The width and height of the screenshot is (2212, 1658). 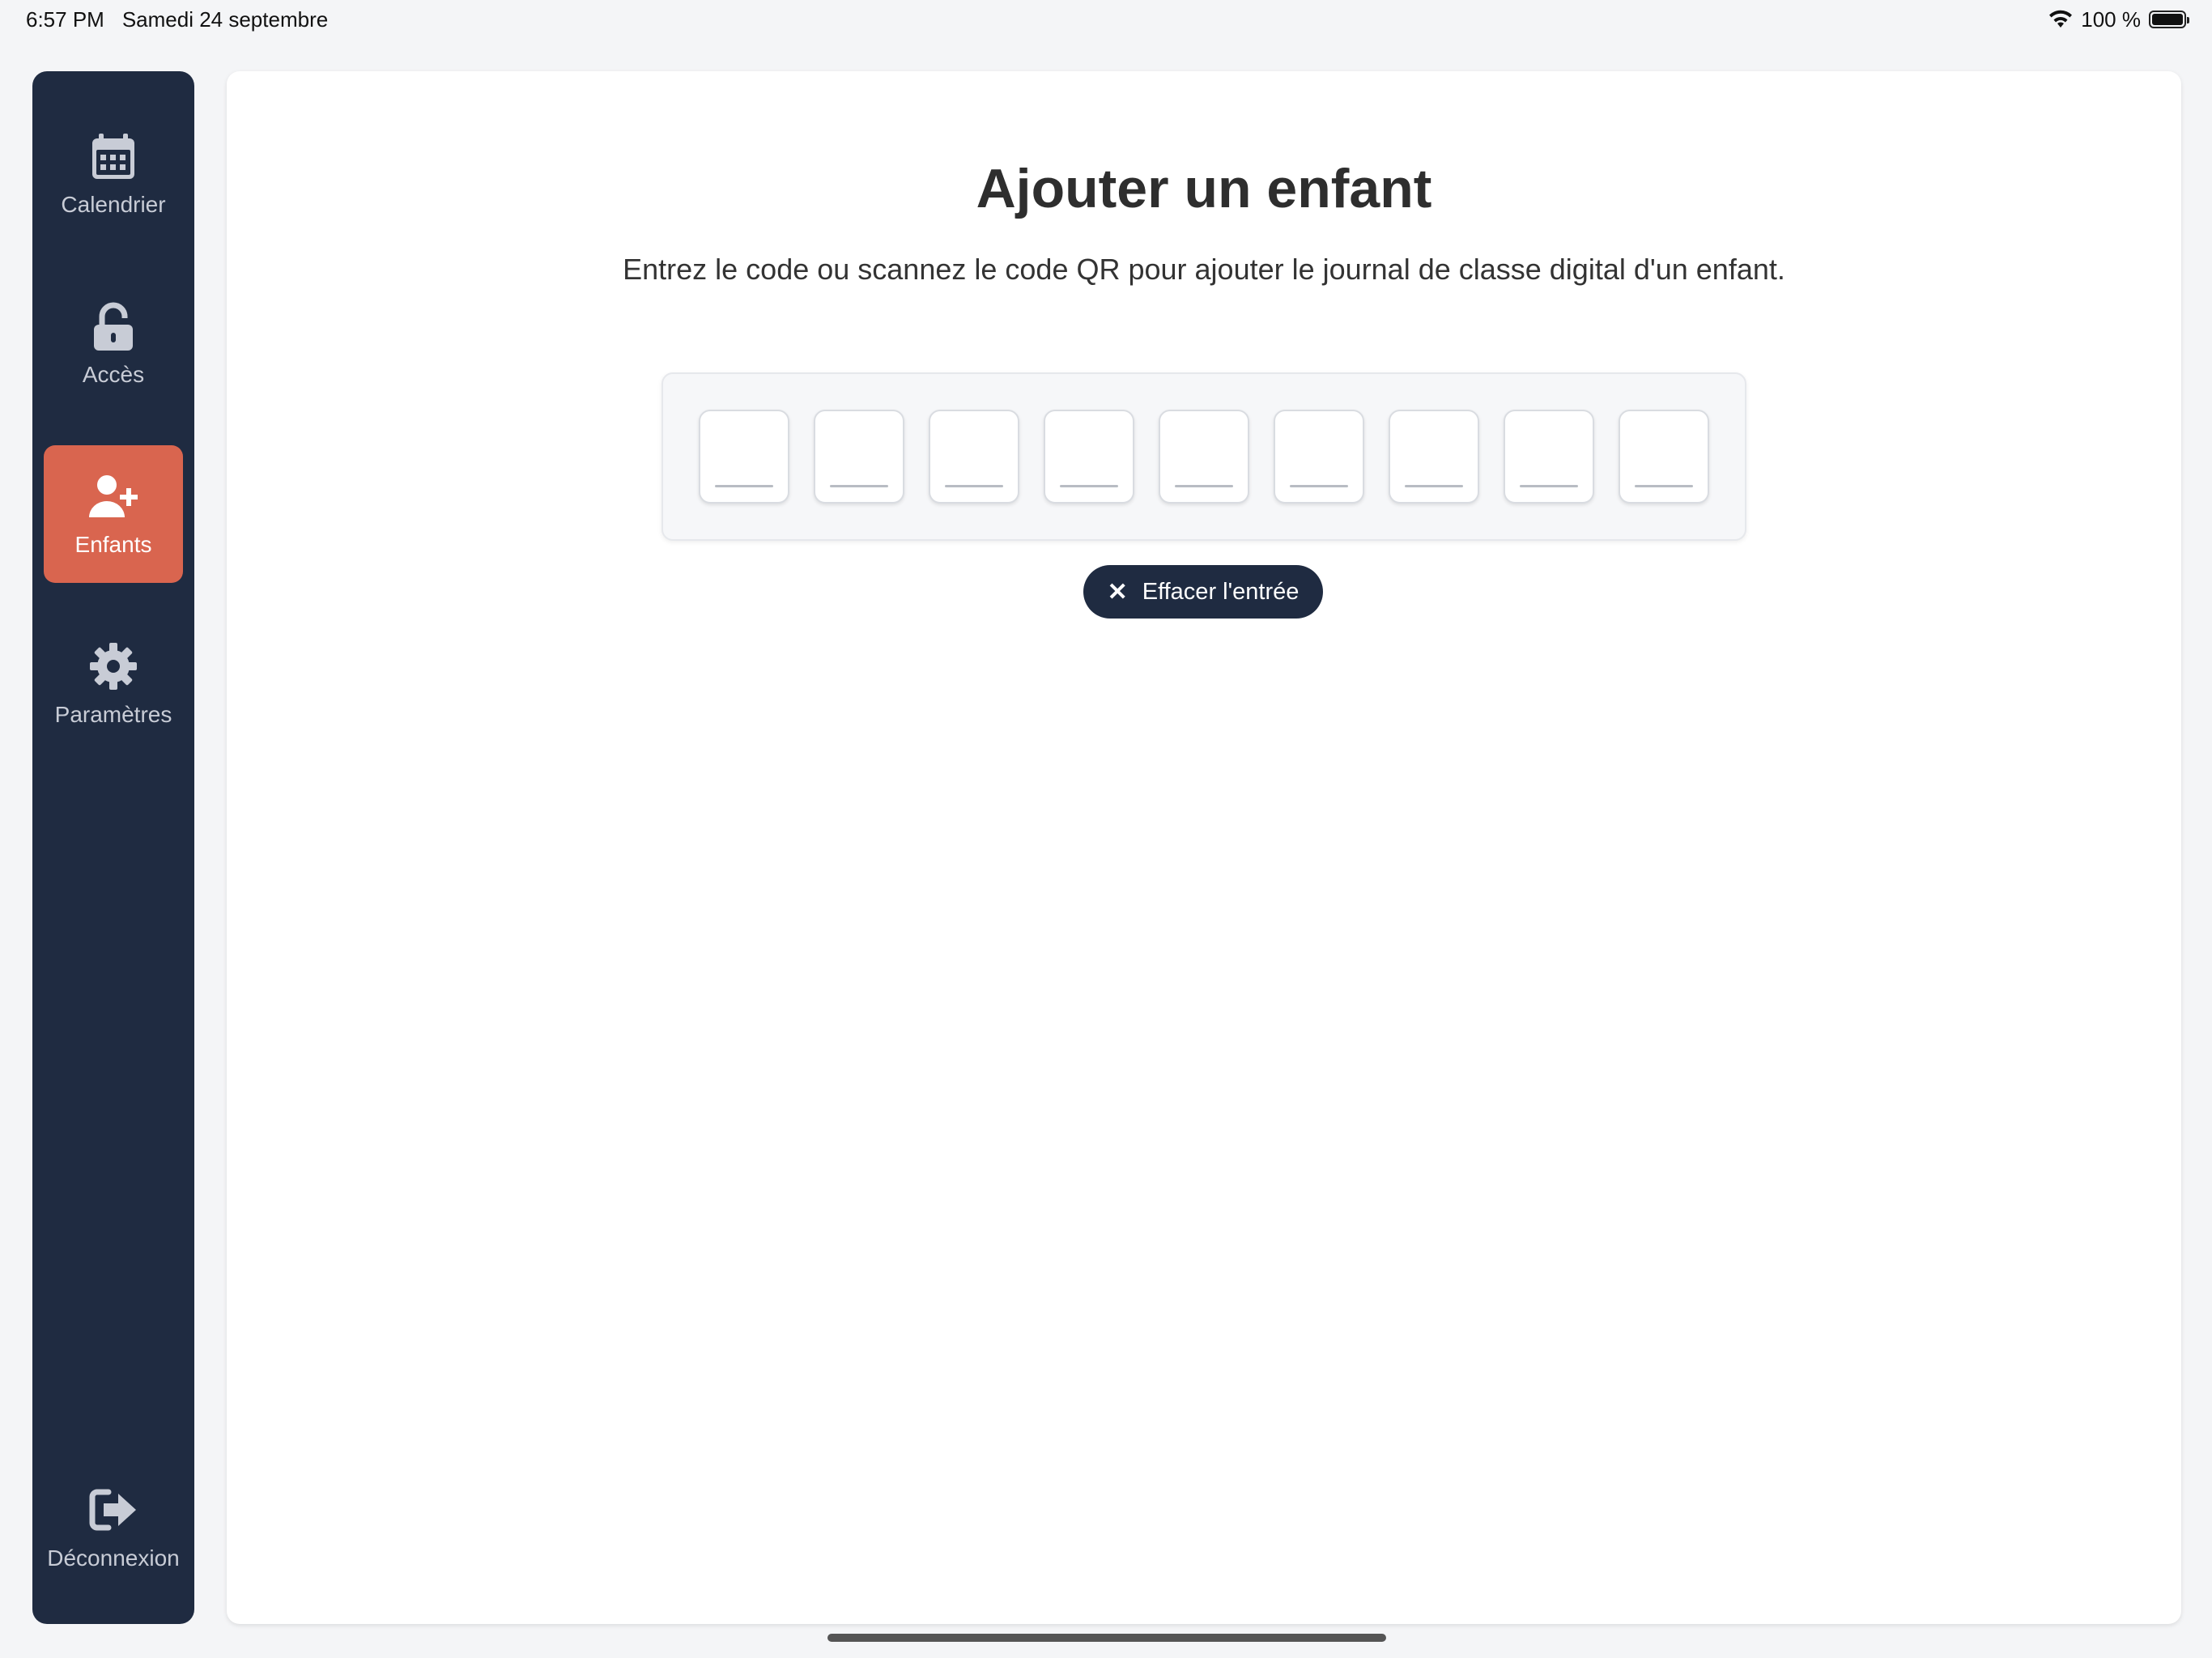 I want to click on wifi-icon, so click(x=2061, y=19).